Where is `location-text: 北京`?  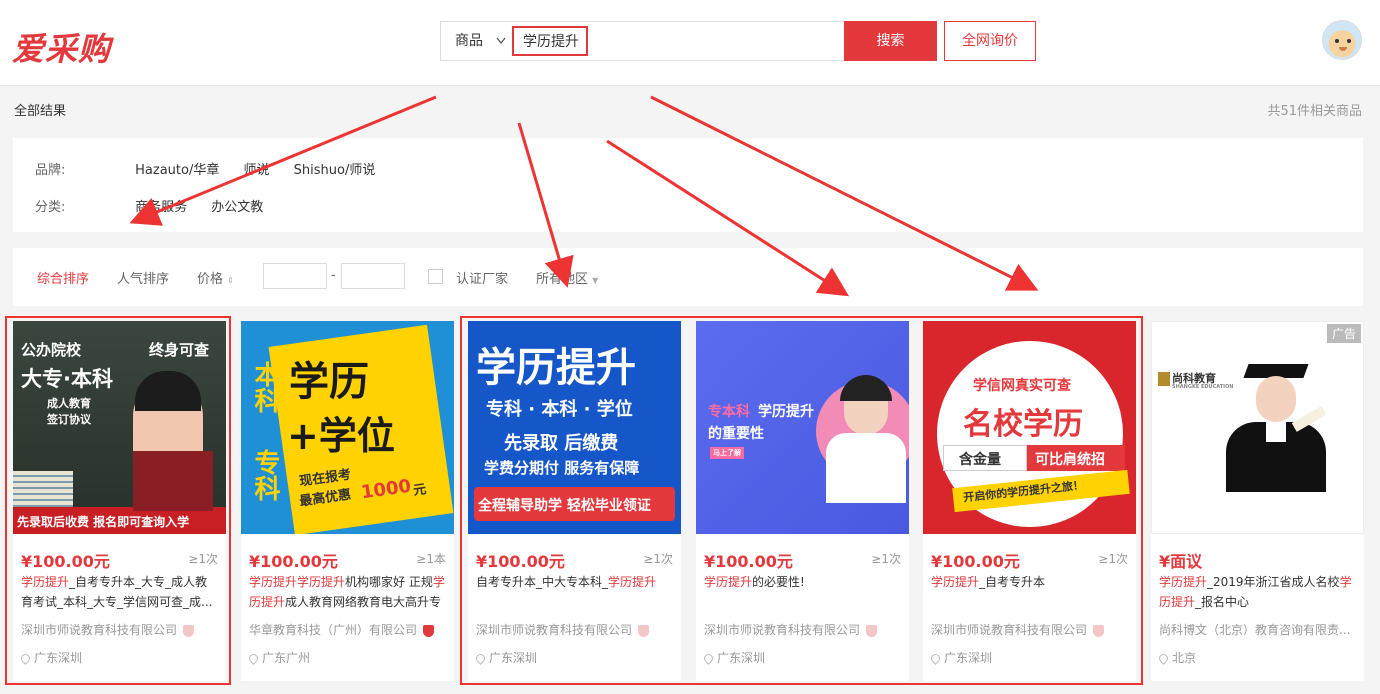
location-text: 北京 is located at coordinates (1184, 658).